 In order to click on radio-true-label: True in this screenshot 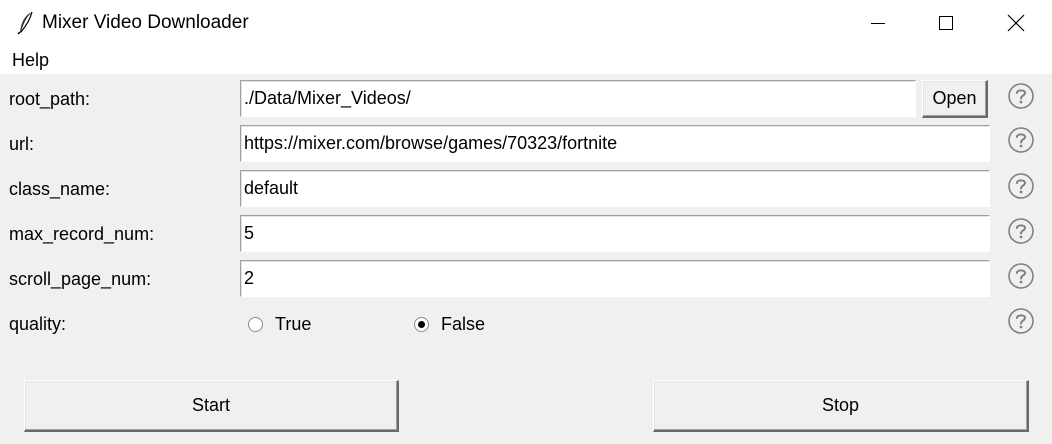, I will do `click(293, 323)`.